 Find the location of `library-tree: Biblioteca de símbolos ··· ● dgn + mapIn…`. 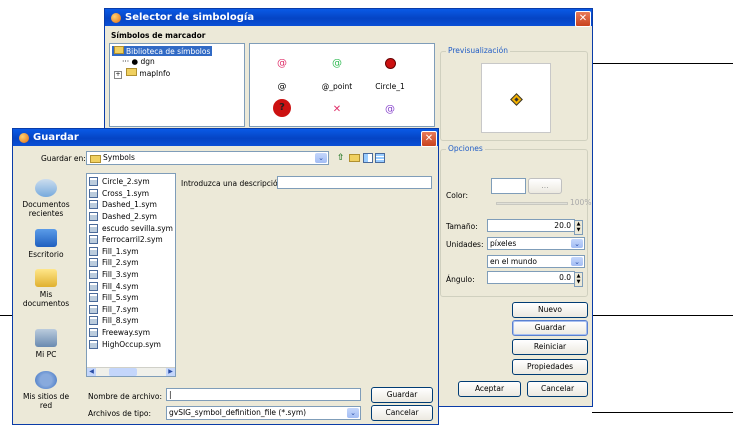

library-tree: Biblioteca de símbolos ··· ● dgn + mapIn… is located at coordinates (177, 85).